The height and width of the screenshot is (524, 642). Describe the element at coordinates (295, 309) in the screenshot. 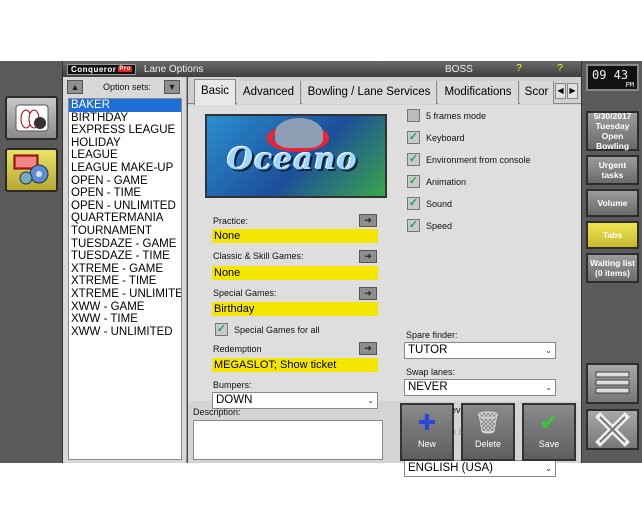

I see `special-games-value: Birthday` at that location.